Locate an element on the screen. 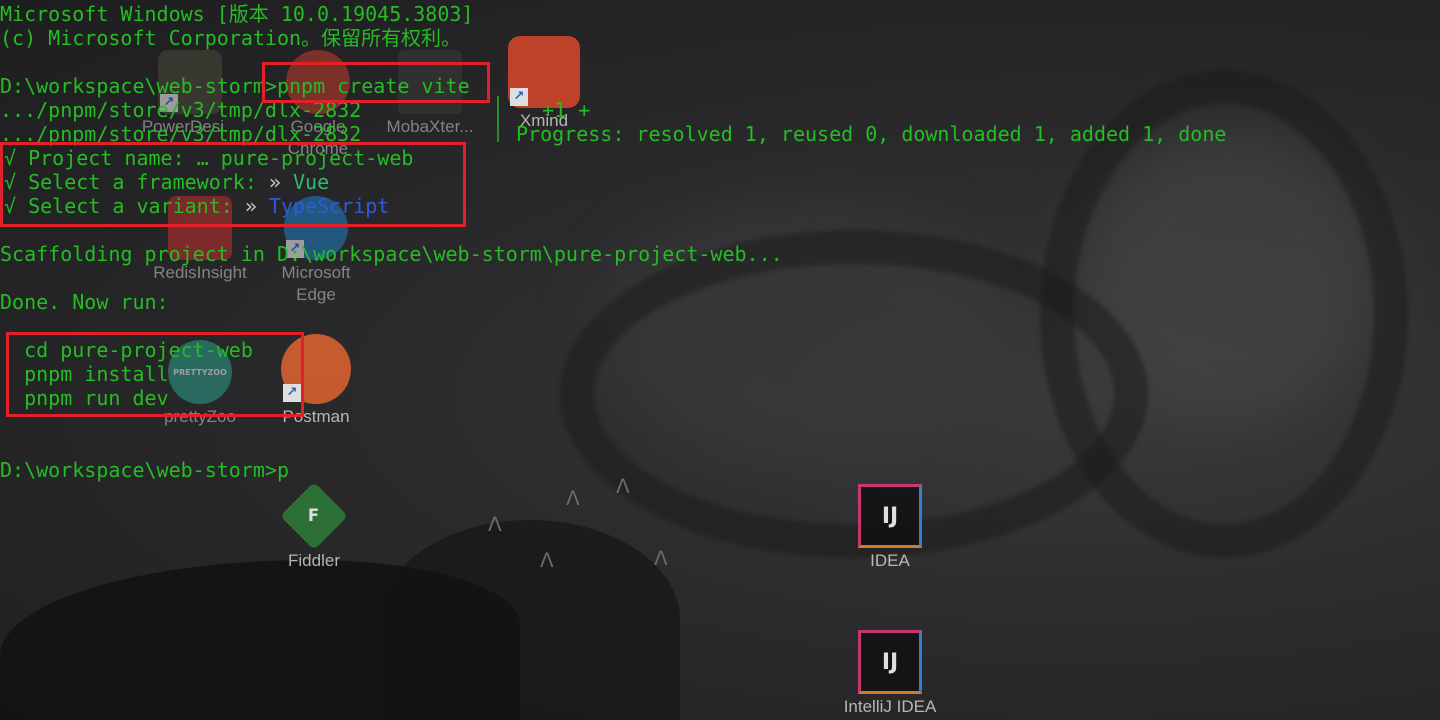  highlight-box-command is located at coordinates (376, 82).